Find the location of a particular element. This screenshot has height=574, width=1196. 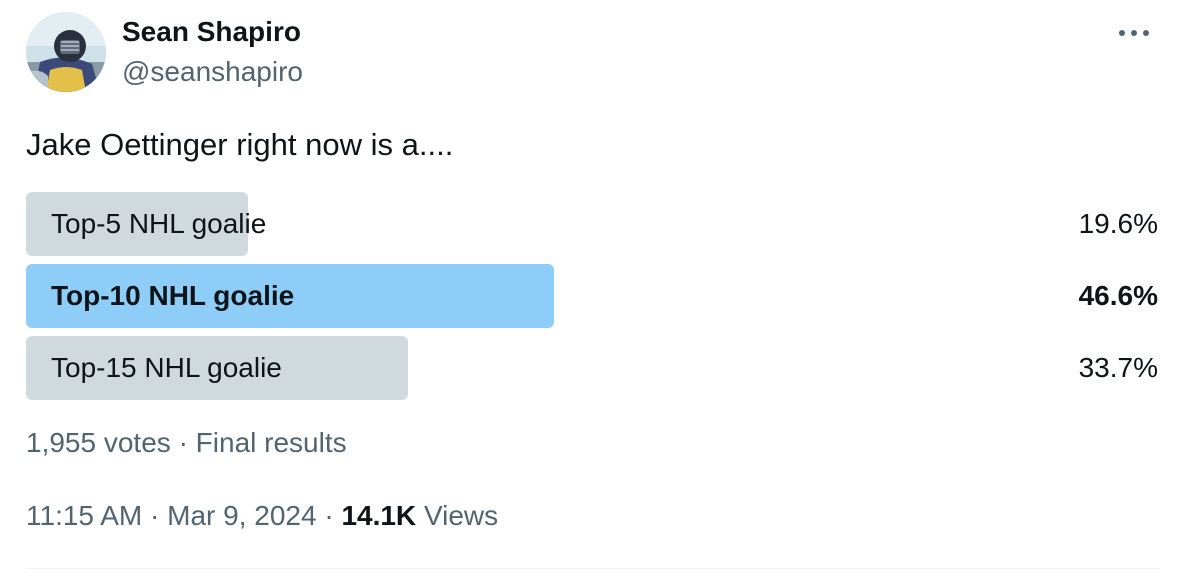

poll-option: Top-10 NHL goalie 46.6% is located at coordinates (593, 296).